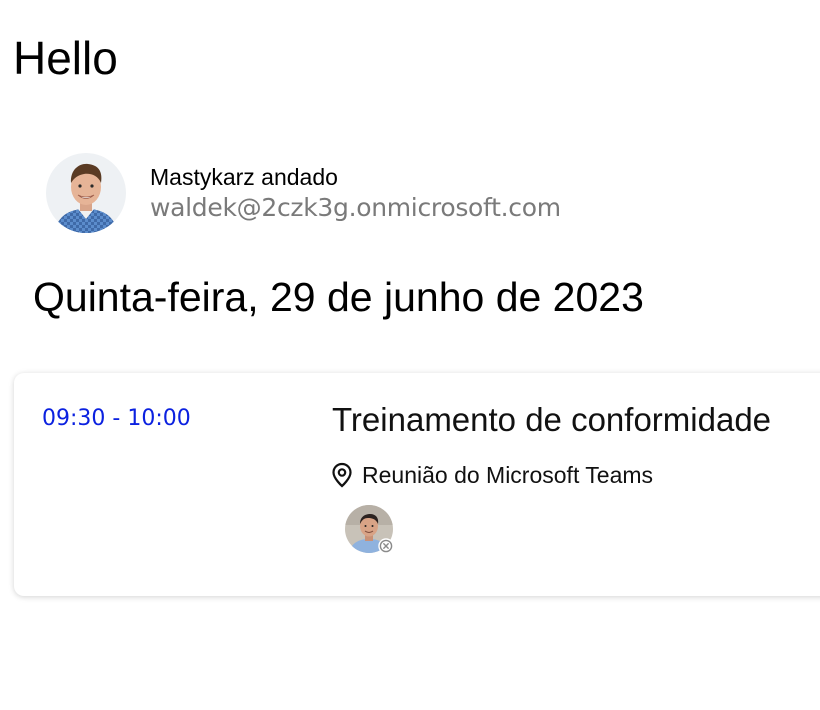  Describe the element at coordinates (86, 193) in the screenshot. I see `user-avatar` at that location.